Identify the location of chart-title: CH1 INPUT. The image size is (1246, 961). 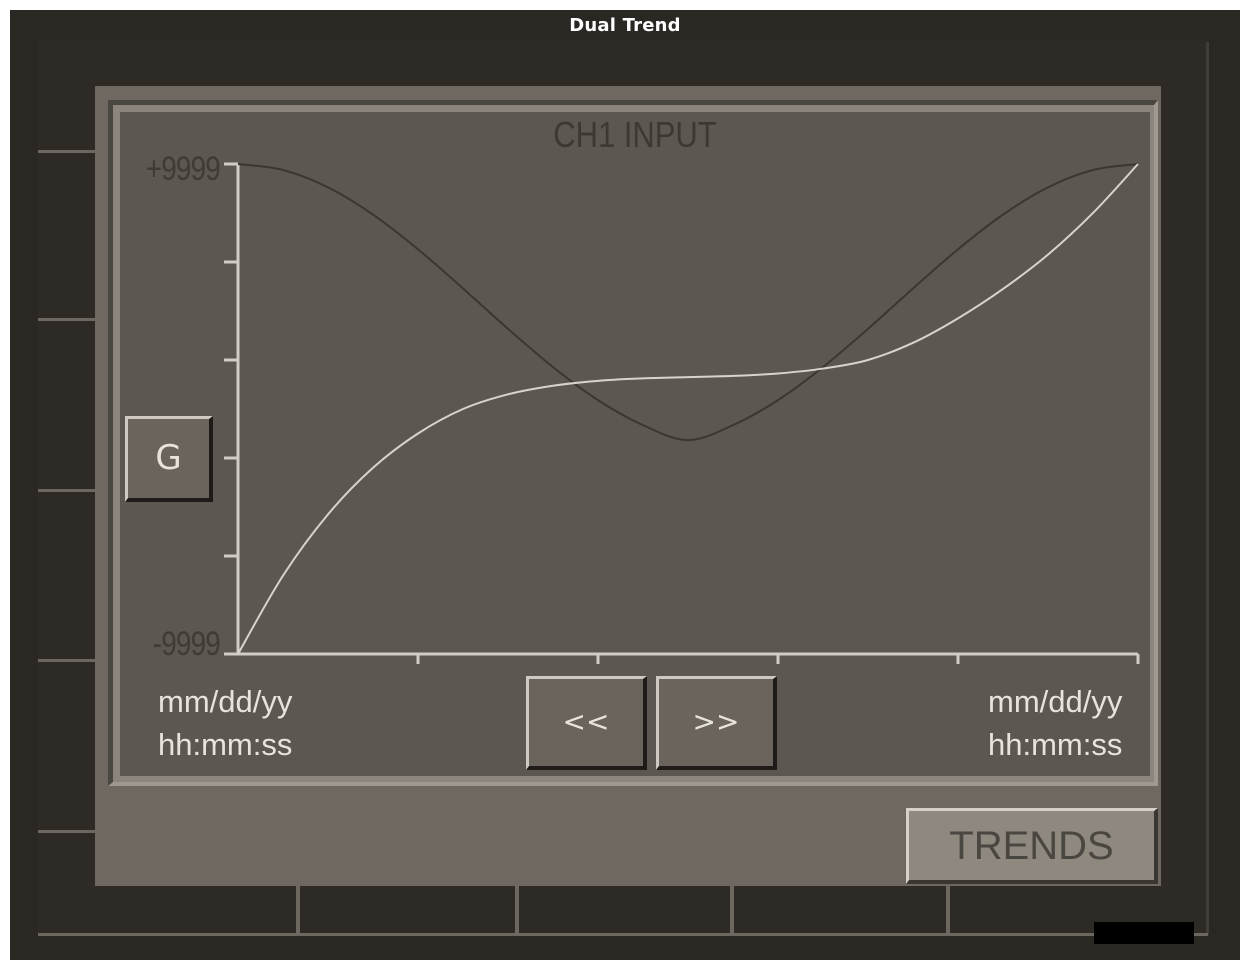
(635, 134).